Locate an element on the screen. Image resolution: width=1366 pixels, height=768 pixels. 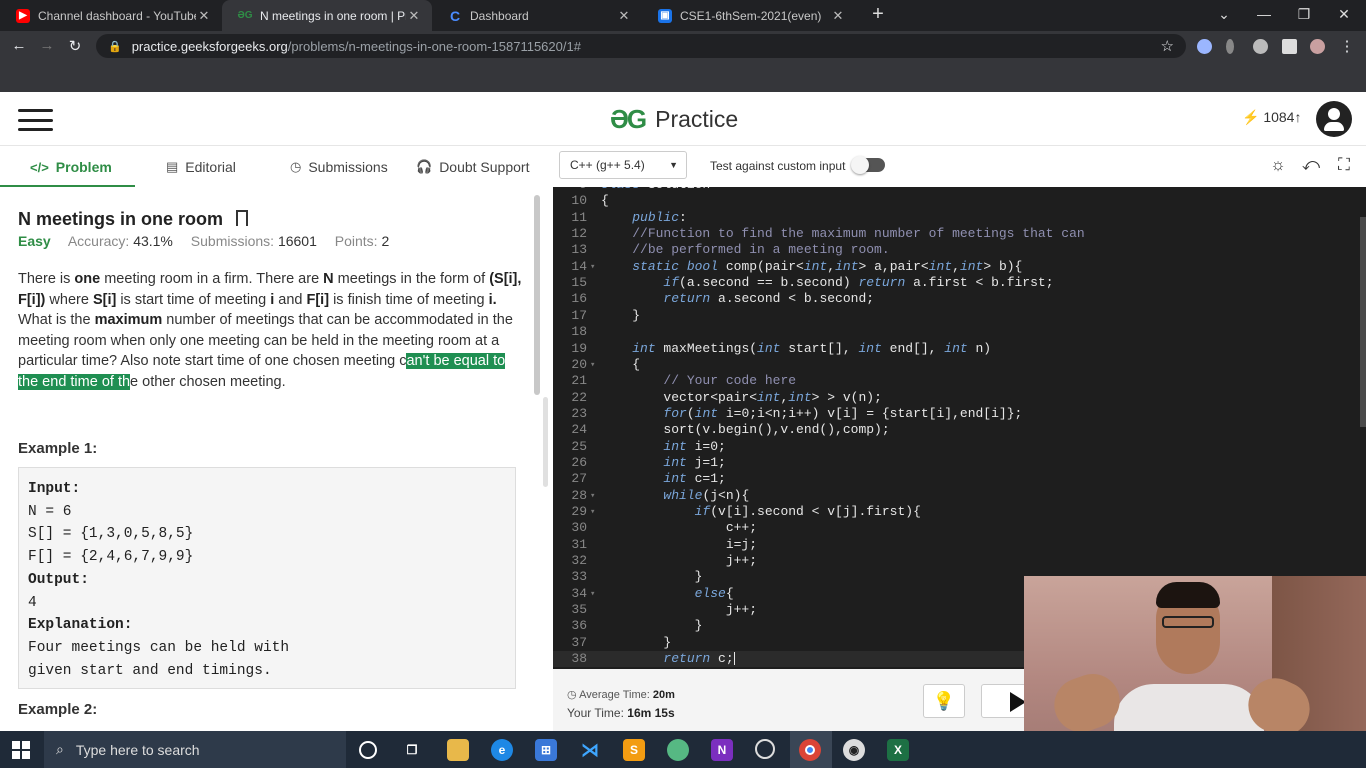
tab-search-icon: ⌄ is located at coordinates (1224, 14).